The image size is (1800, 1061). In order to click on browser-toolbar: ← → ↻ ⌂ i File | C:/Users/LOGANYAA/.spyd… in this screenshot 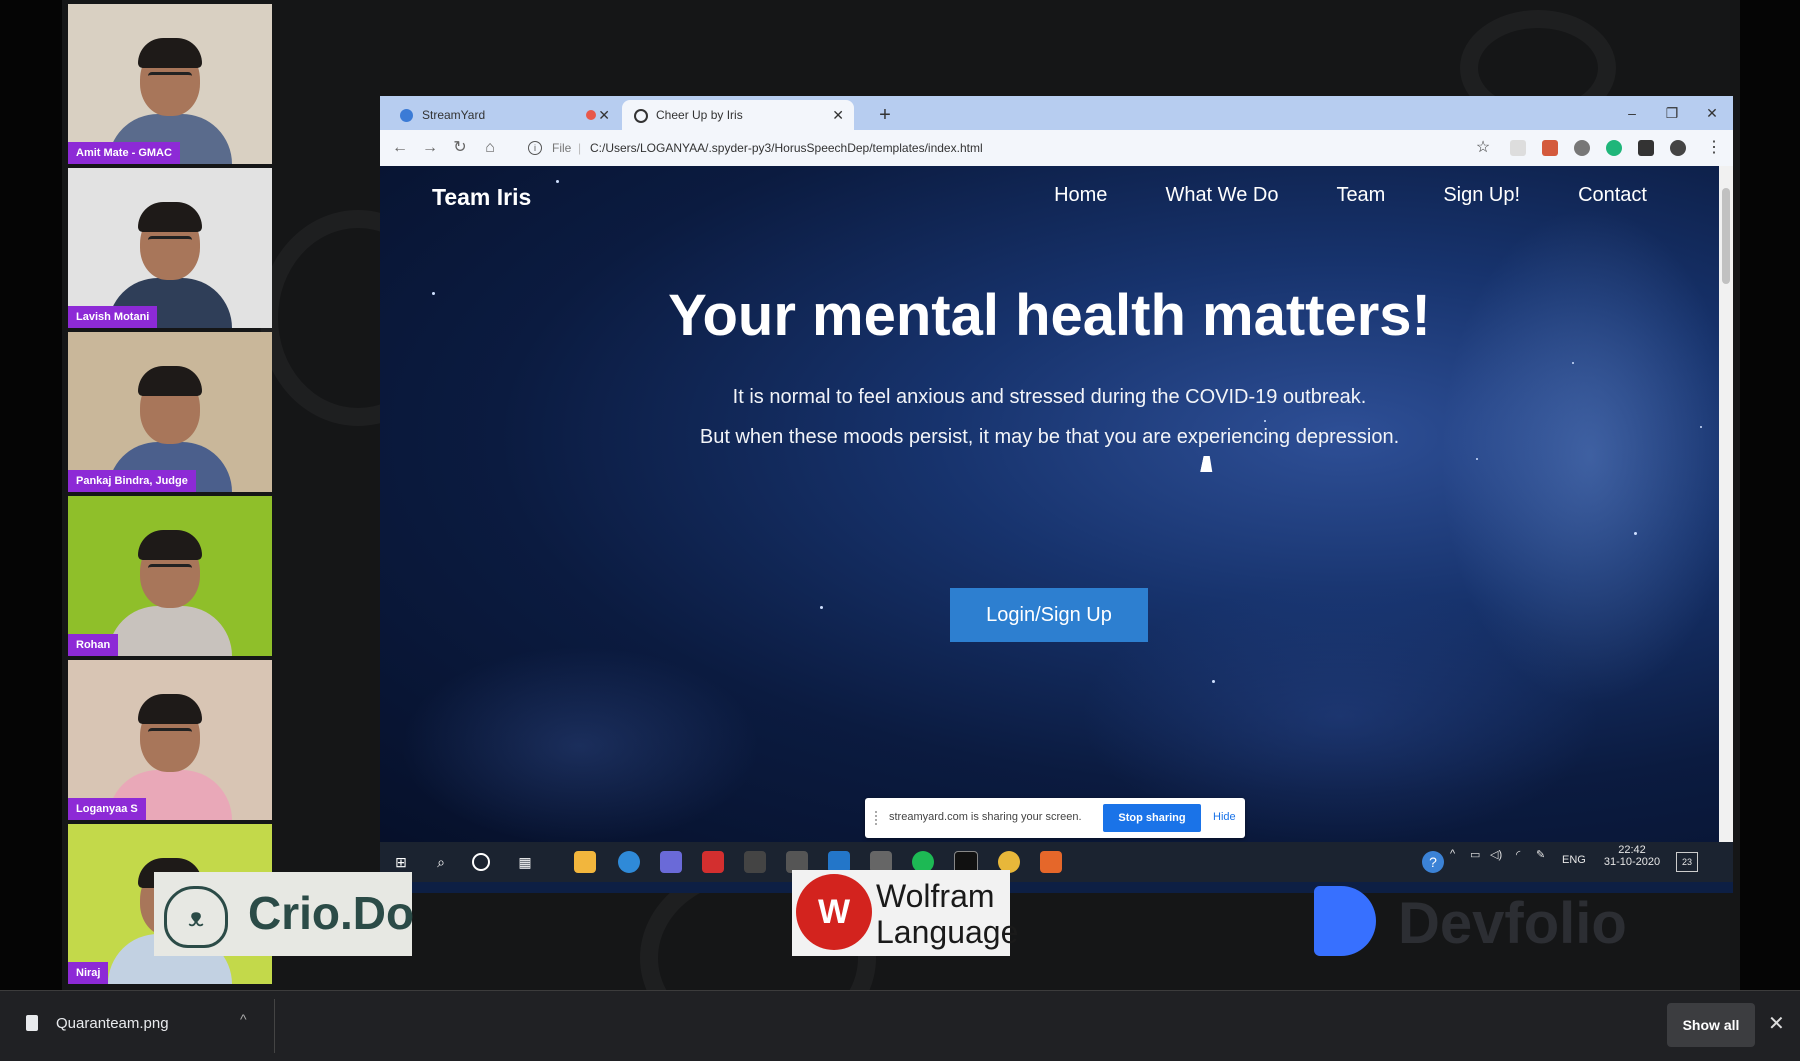, I will do `click(1056, 148)`.